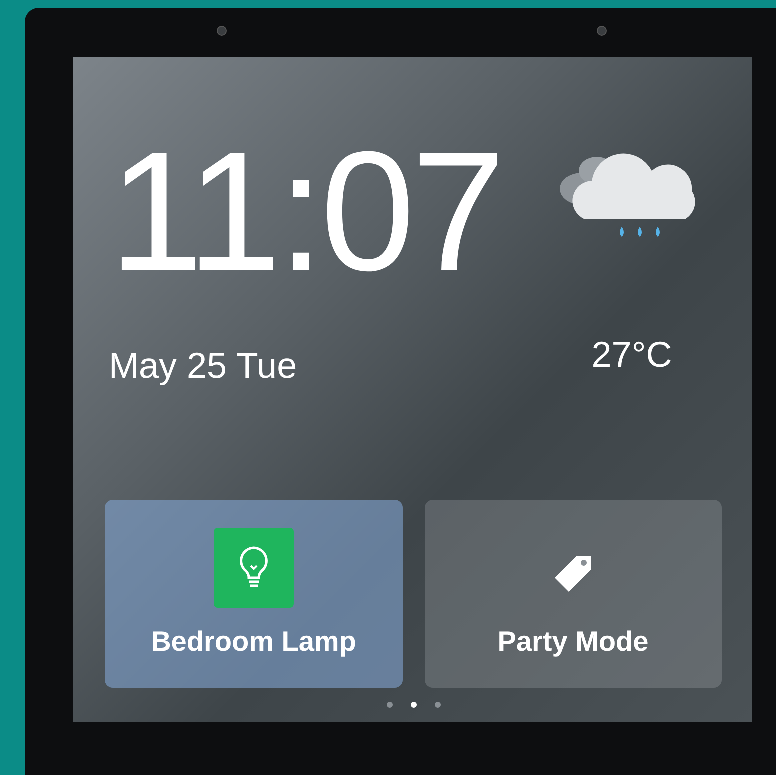  Describe the element at coordinates (305, 212) in the screenshot. I see `clock-time: 11:07` at that location.